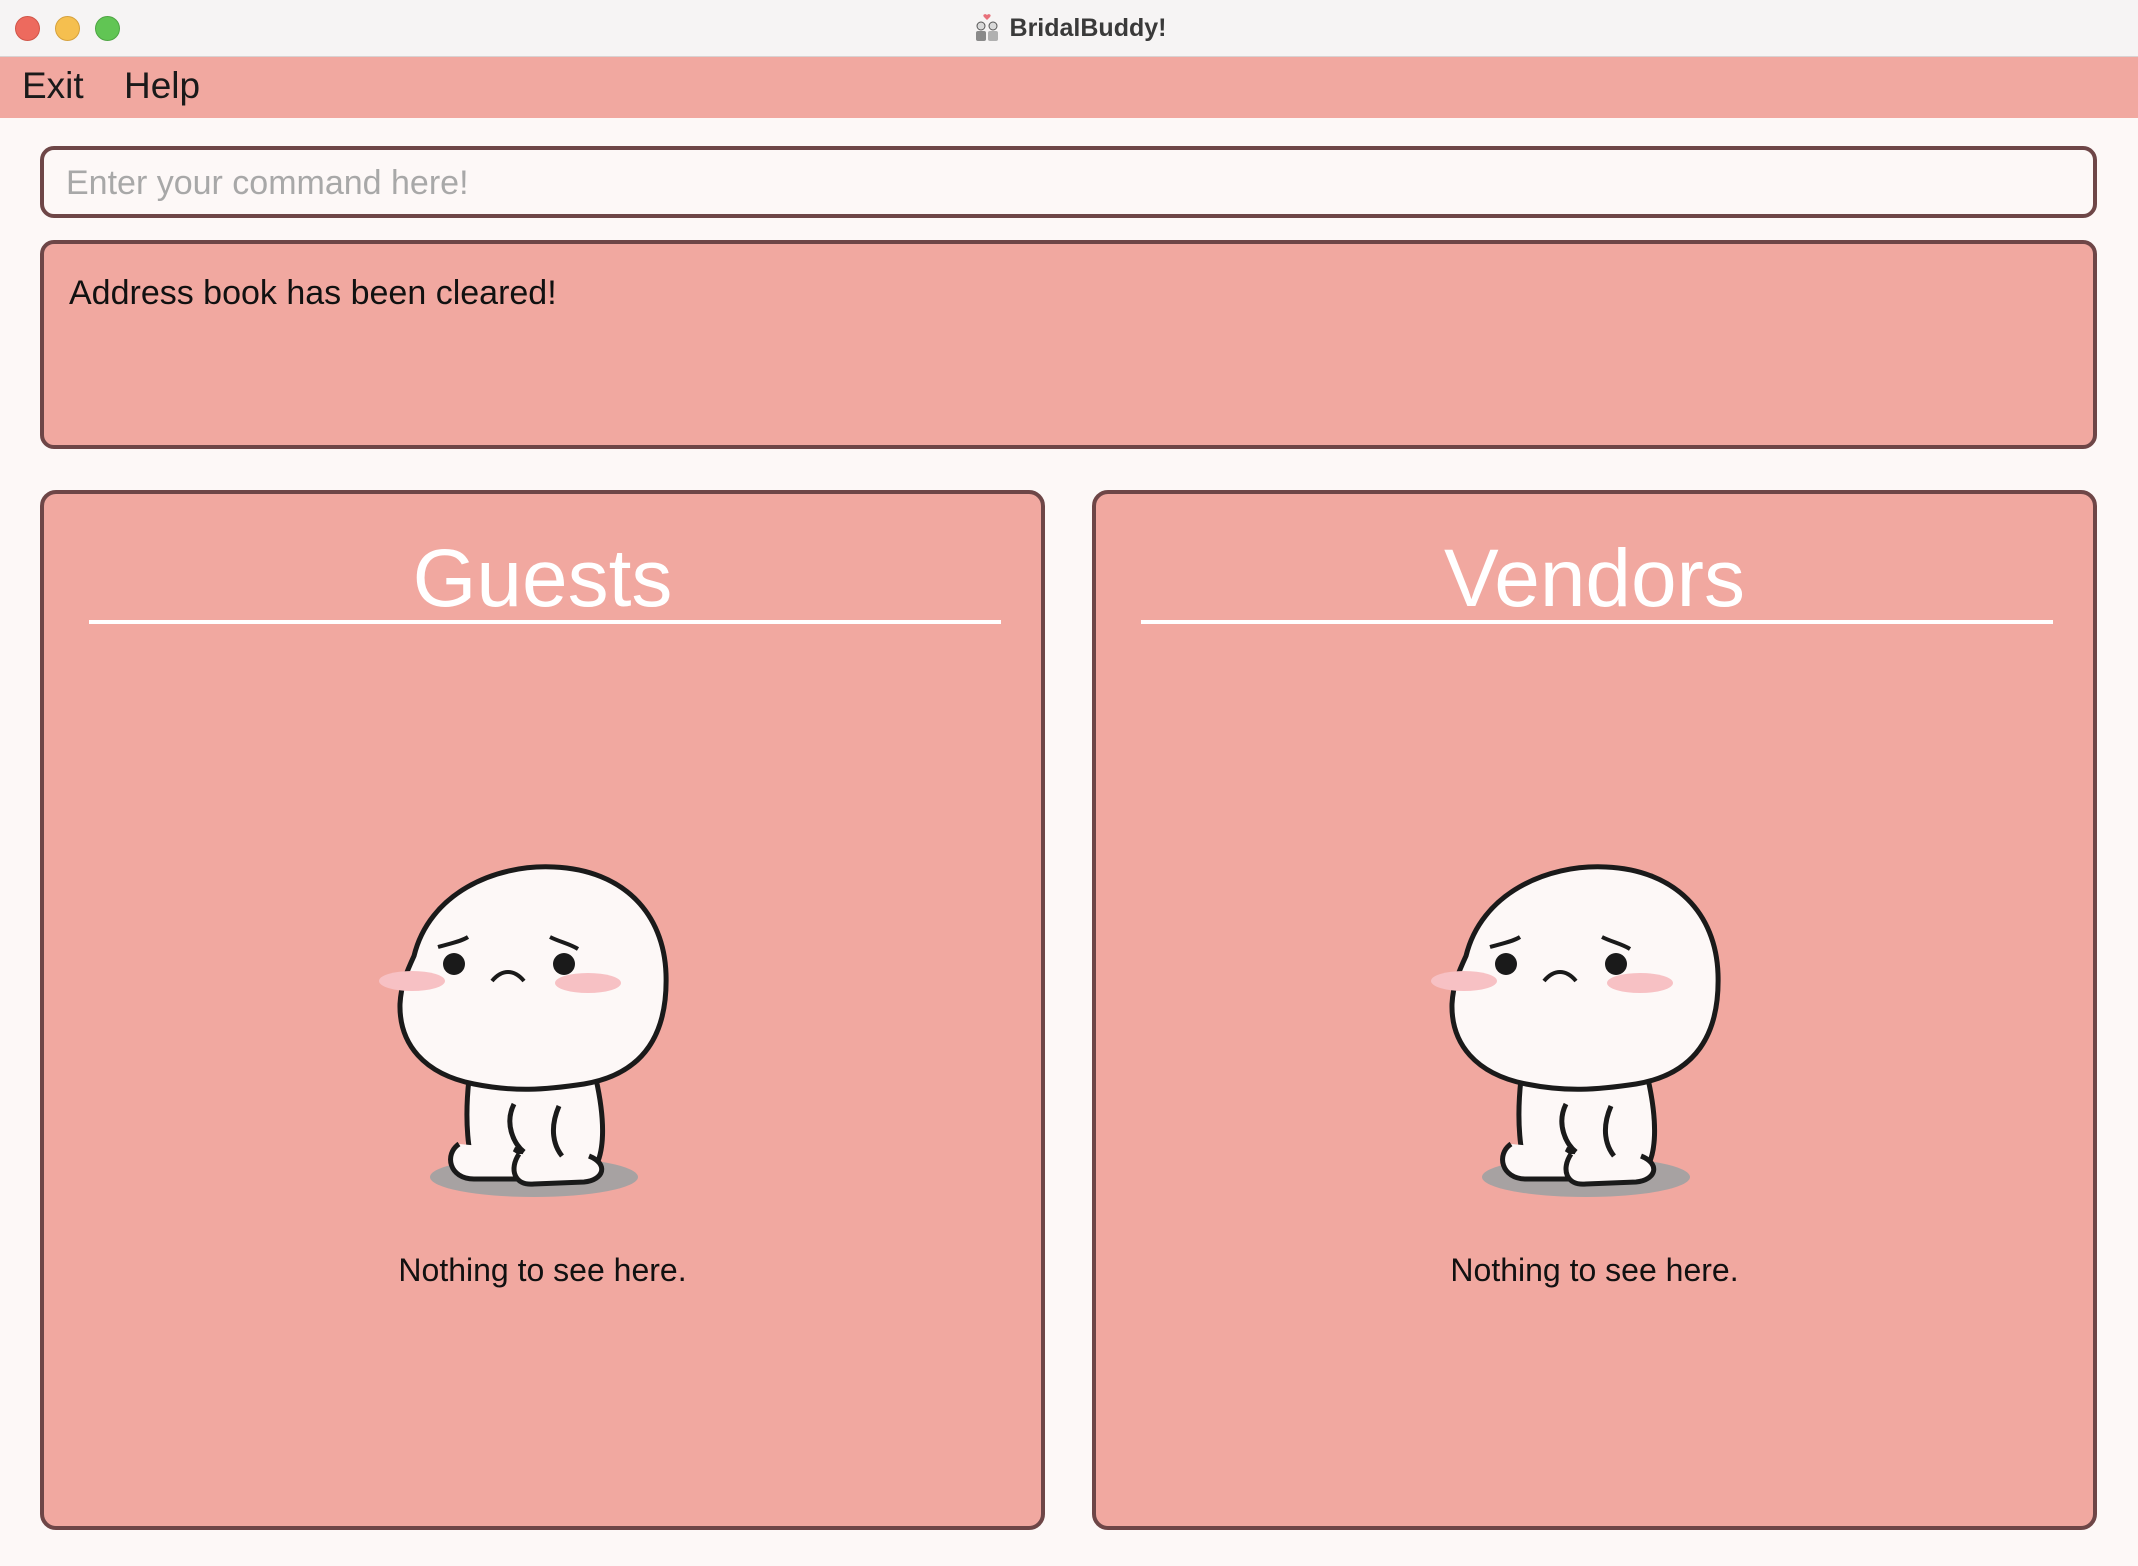 This screenshot has width=2138, height=1566. I want to click on window-title-group: BridalBuddy!, so click(1069, 28).